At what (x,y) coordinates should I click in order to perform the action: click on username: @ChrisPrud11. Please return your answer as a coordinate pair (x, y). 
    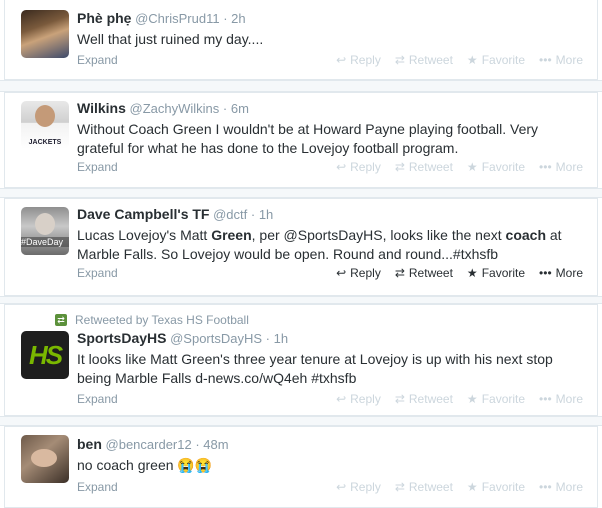
    Looking at the image, I should click on (177, 18).